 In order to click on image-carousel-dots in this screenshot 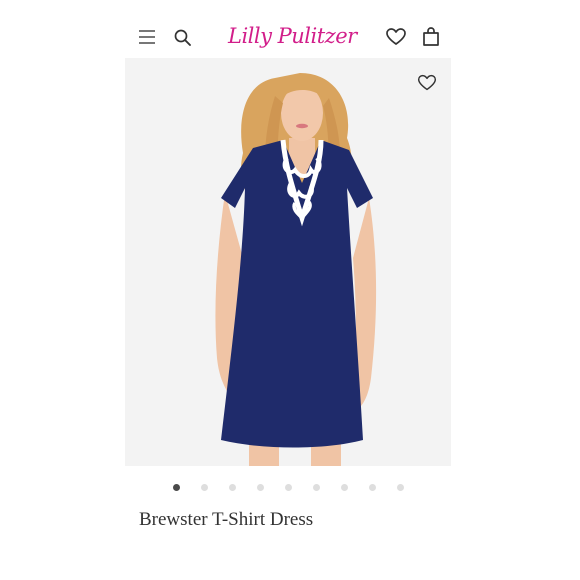, I will do `click(290, 488)`.